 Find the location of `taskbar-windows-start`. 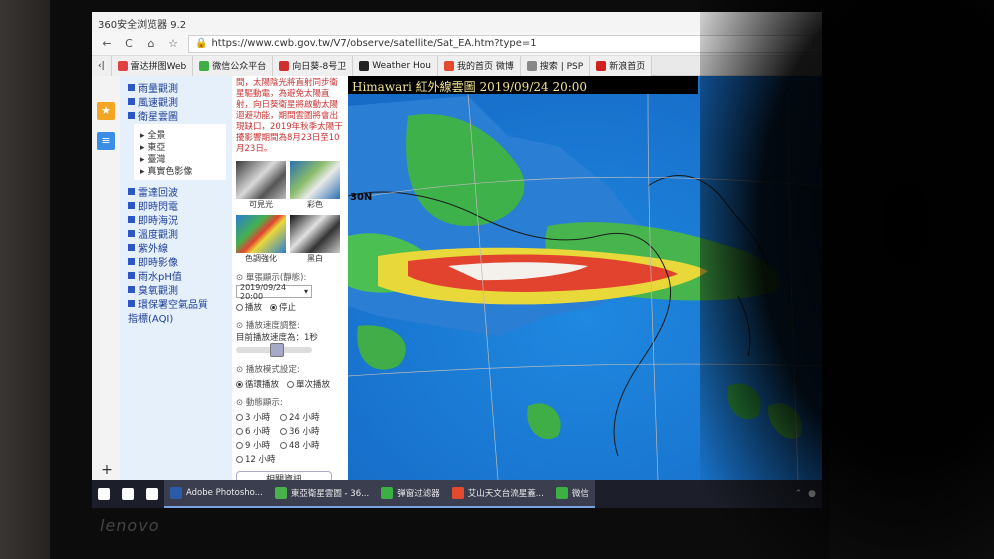

taskbar-windows-start is located at coordinates (104, 494).